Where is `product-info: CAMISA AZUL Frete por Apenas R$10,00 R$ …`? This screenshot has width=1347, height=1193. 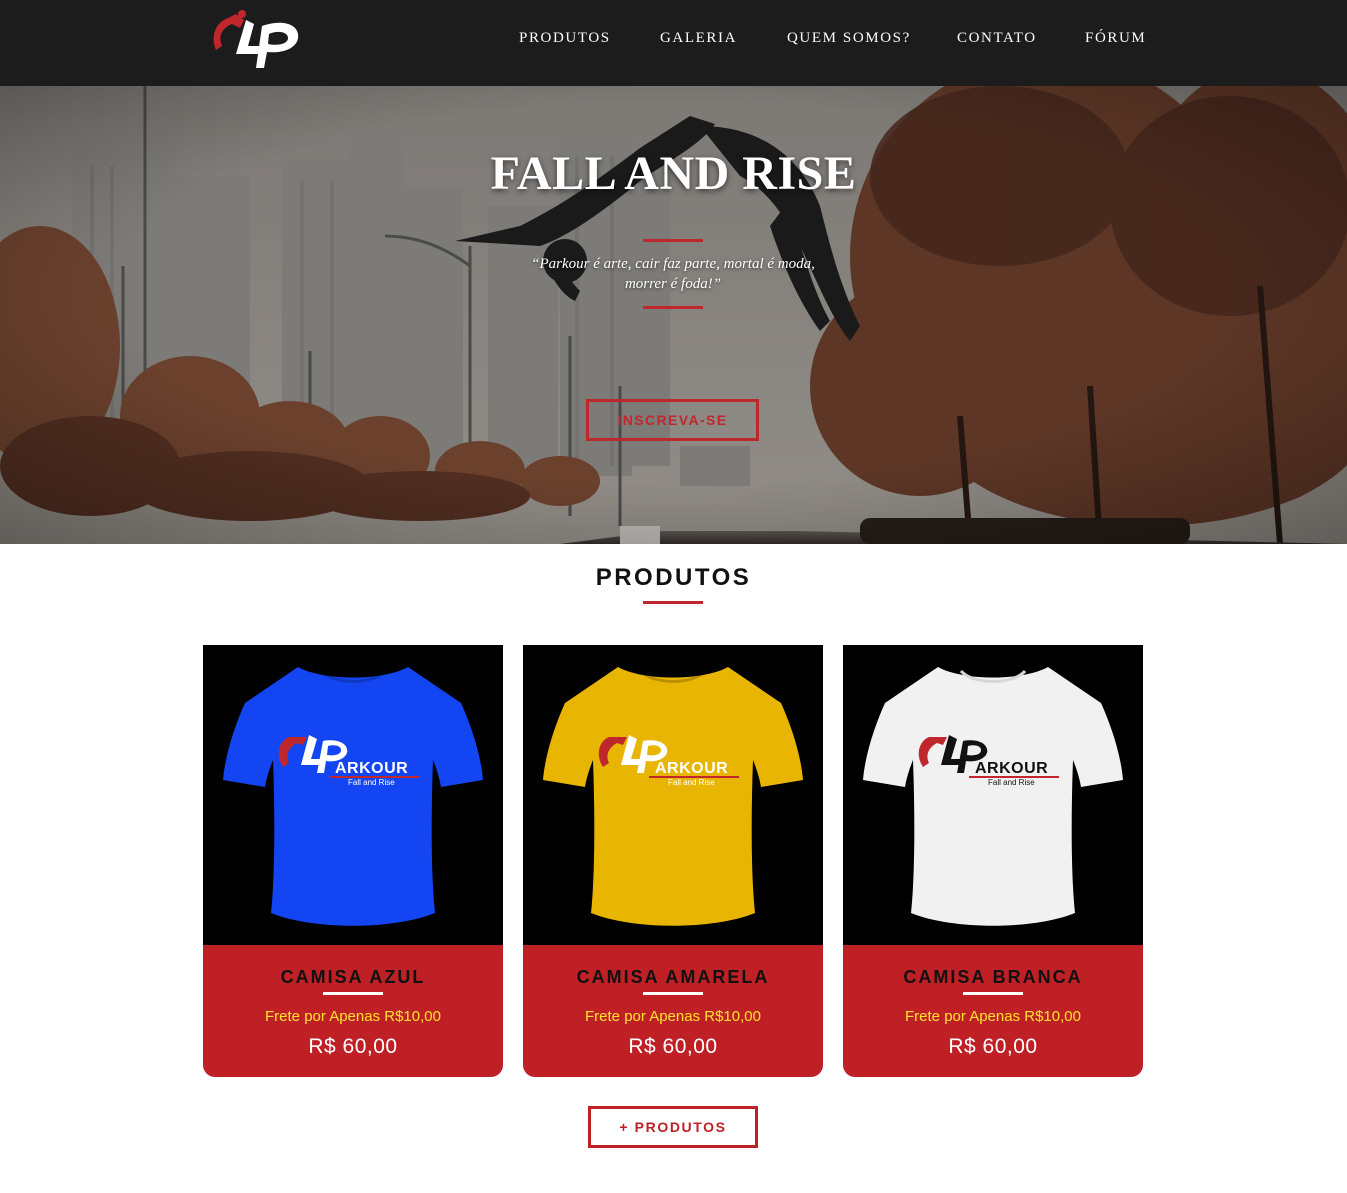
product-info: CAMISA AZUL Frete por Apenas R$10,00 R$ … is located at coordinates (353, 1011).